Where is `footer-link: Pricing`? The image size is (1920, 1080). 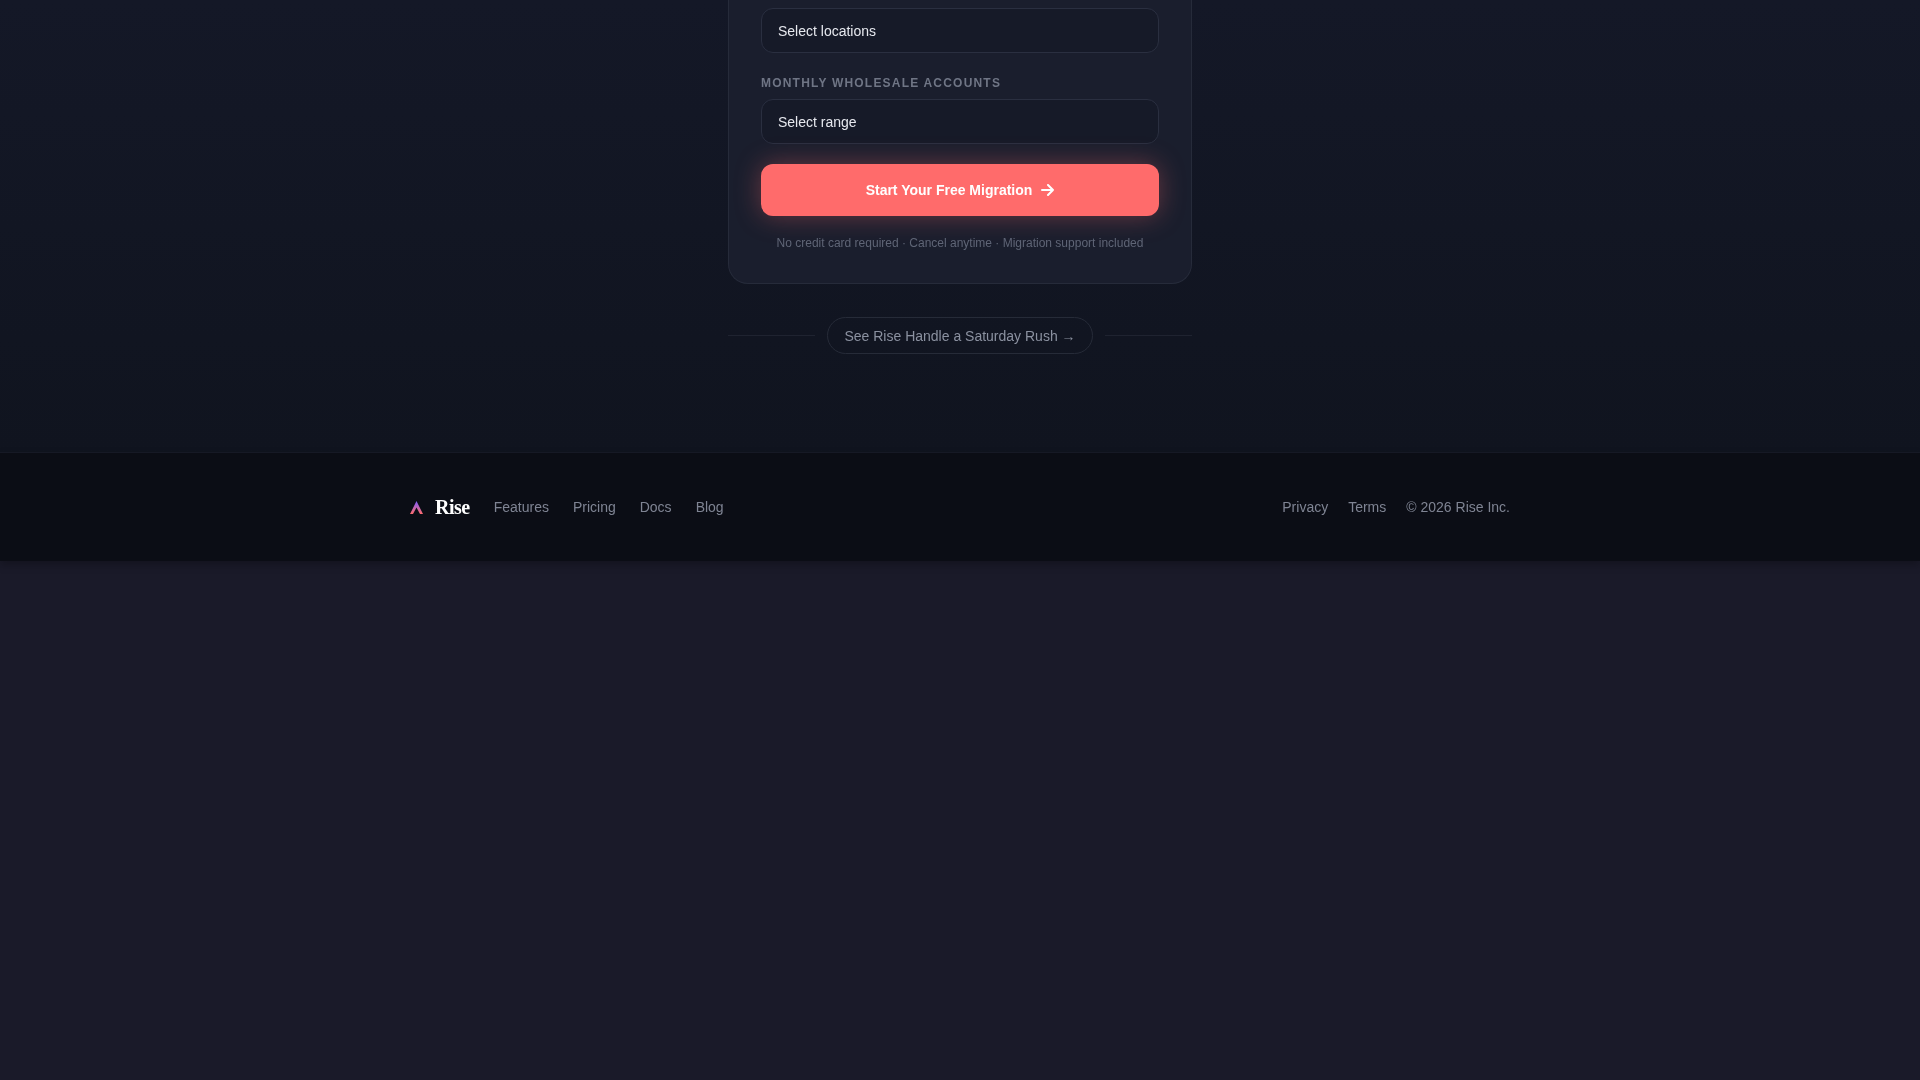
footer-link: Pricing is located at coordinates (594, 507).